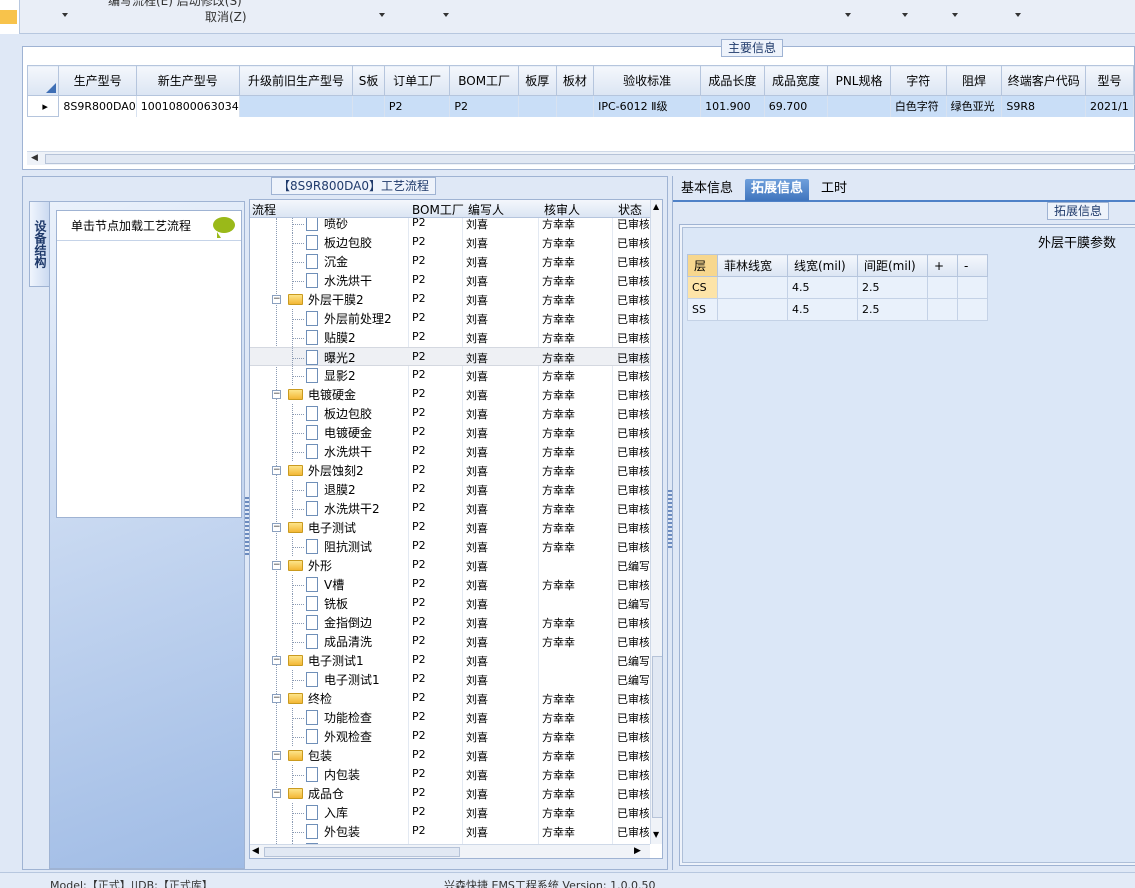  I want to click on table-cell: 绿色亚光, so click(974, 106).